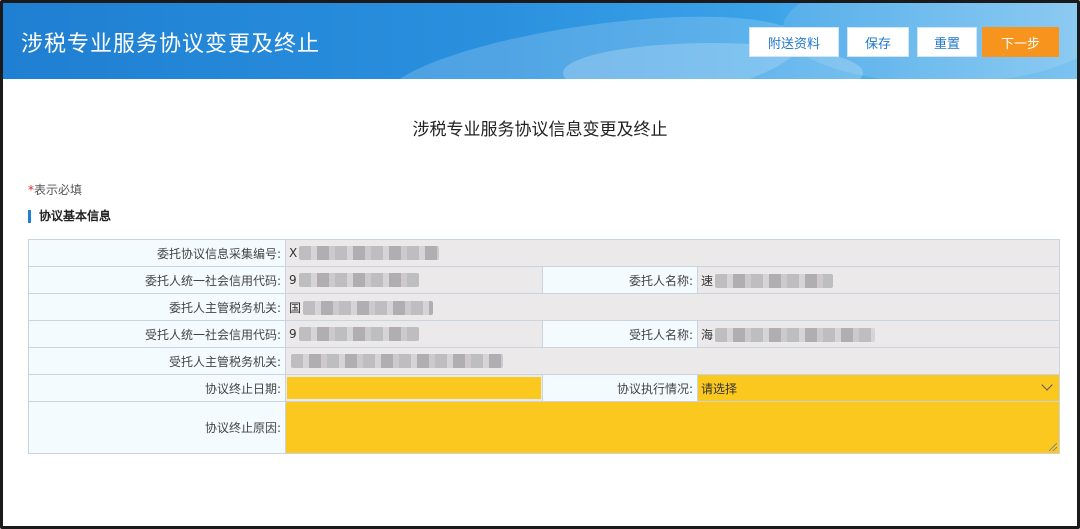 This screenshot has height=529, width=1080. I want to click on agent-name-label: 受托人名称:, so click(620, 334).